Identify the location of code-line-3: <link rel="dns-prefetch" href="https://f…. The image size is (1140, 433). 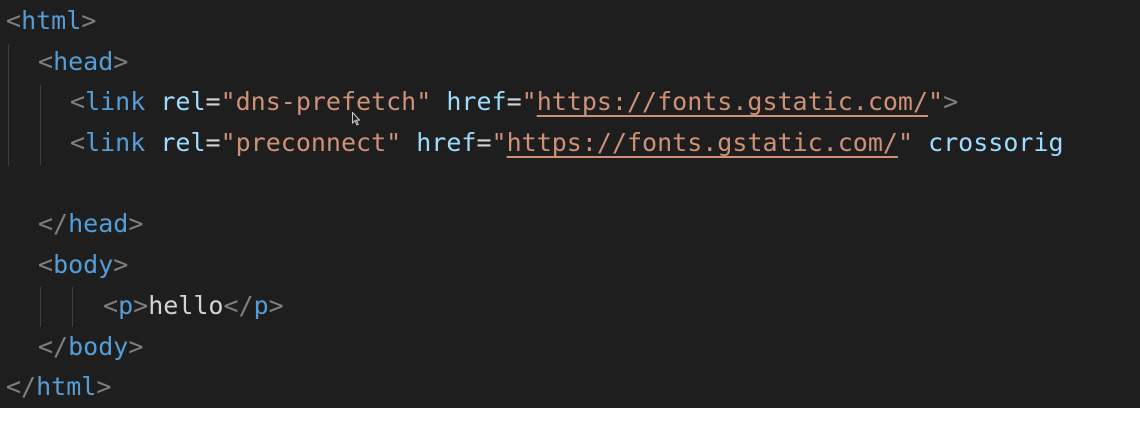
(514, 102).